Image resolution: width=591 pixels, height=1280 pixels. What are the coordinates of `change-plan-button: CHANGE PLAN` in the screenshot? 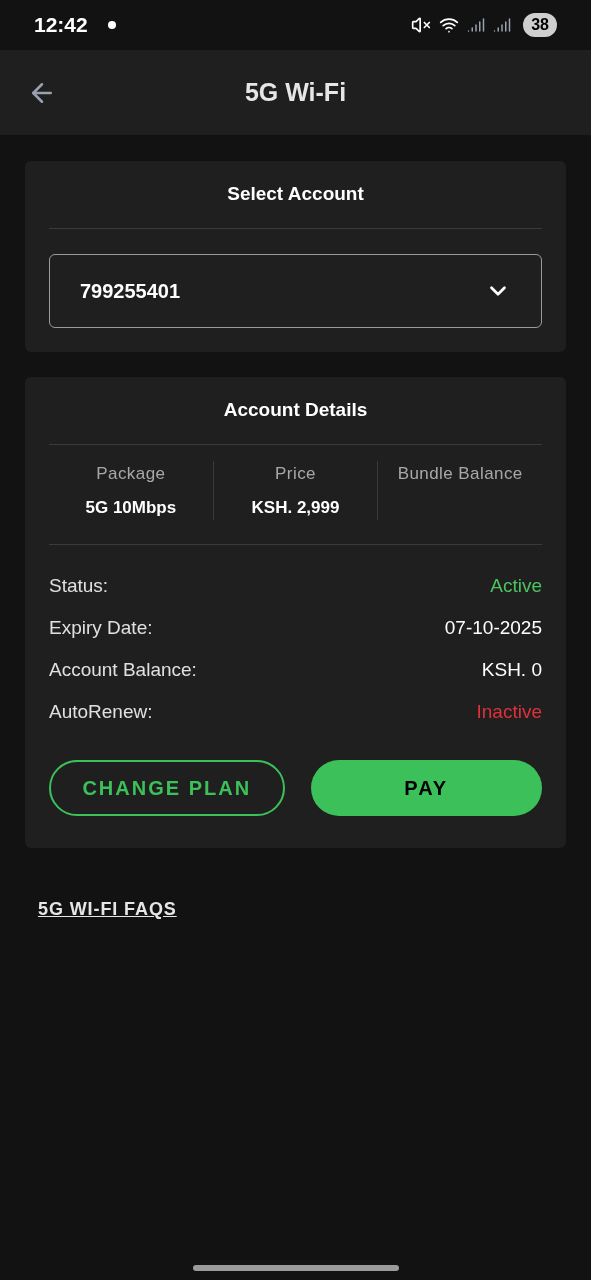 It's located at (167, 788).